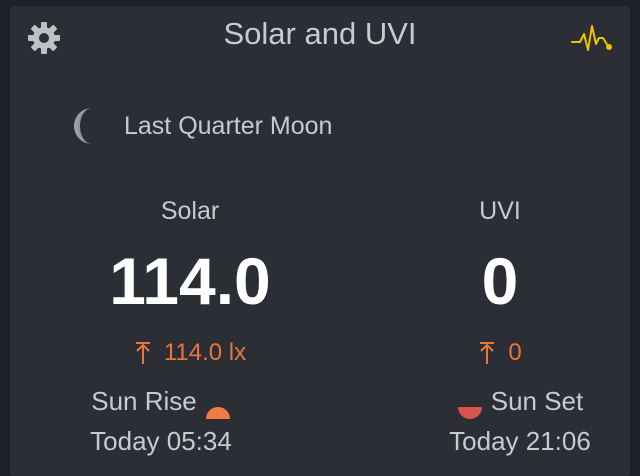 The height and width of the screenshot is (476, 640). What do you see at coordinates (515, 352) in the screenshot?
I see `uvi-max-value: 0` at bounding box center [515, 352].